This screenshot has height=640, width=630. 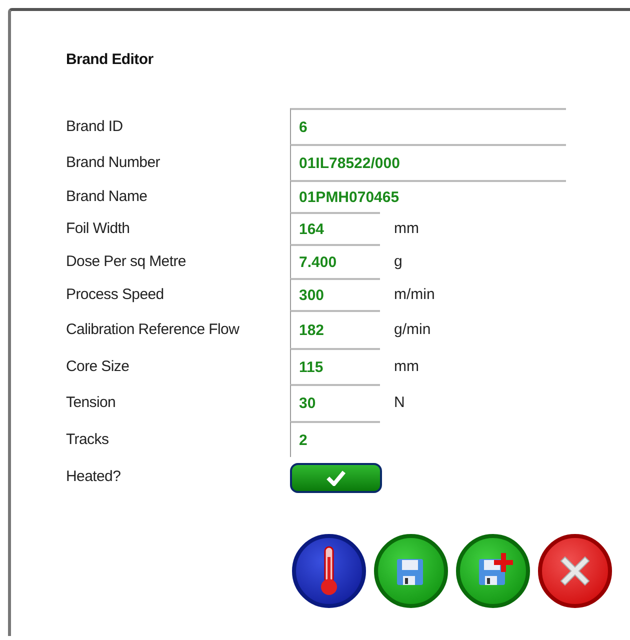 What do you see at coordinates (335, 294) in the screenshot?
I see `input-field: 300` at bounding box center [335, 294].